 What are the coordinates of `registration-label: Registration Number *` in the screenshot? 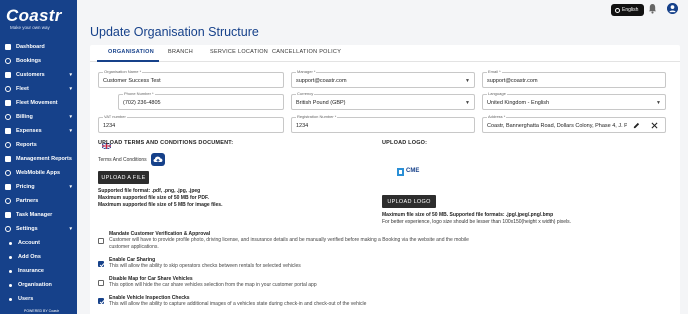 It's located at (317, 116).